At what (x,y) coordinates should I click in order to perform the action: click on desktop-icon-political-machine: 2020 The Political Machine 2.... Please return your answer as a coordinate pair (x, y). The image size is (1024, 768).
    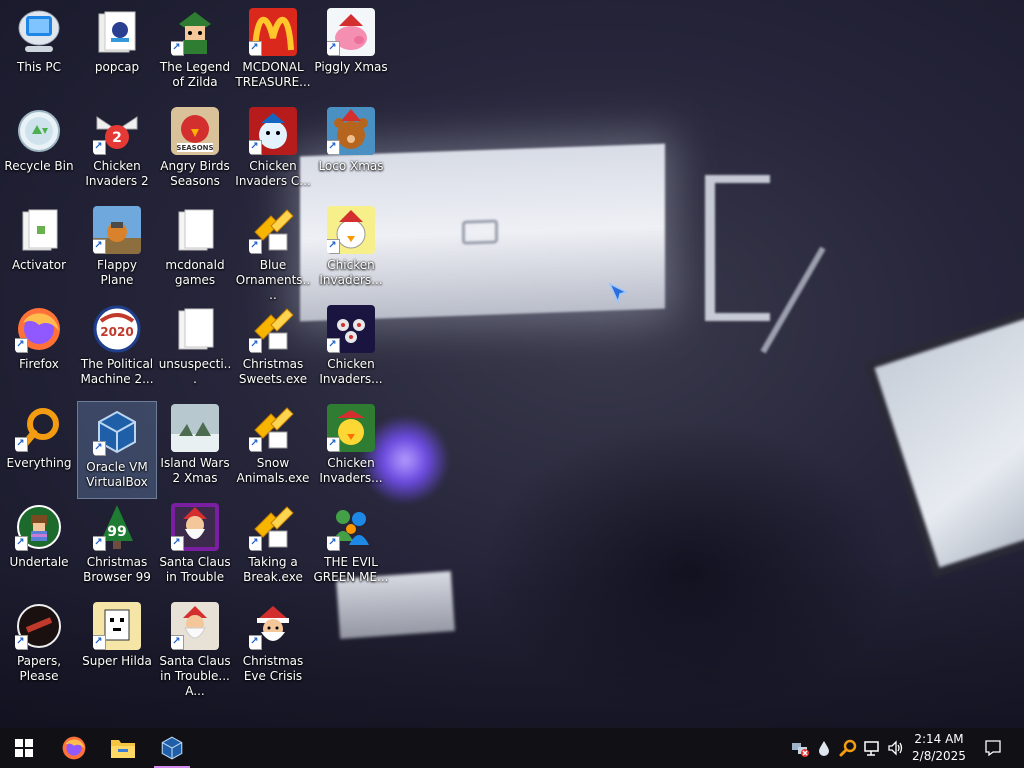
    Looking at the image, I should click on (117, 347).